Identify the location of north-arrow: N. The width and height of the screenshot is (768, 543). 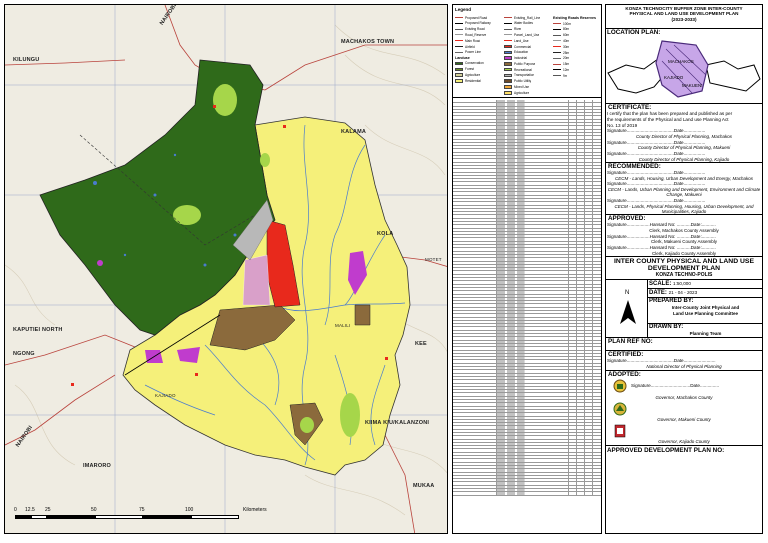
(628, 309).